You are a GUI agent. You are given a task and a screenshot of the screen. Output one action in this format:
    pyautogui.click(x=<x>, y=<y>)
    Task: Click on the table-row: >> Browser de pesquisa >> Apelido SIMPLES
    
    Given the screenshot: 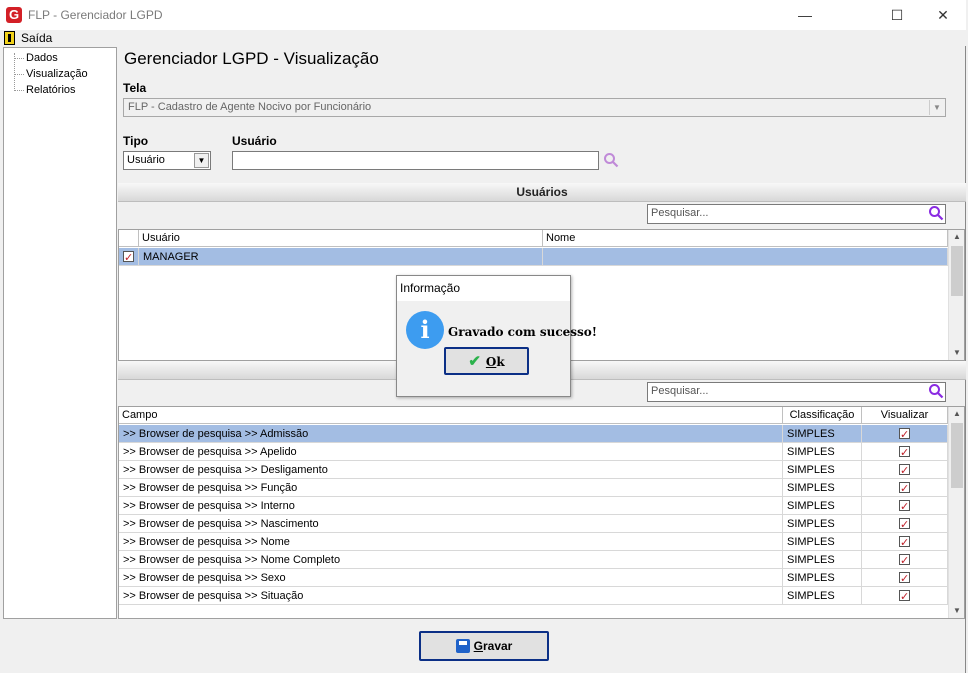 What is the action you would take?
    pyautogui.click(x=533, y=452)
    